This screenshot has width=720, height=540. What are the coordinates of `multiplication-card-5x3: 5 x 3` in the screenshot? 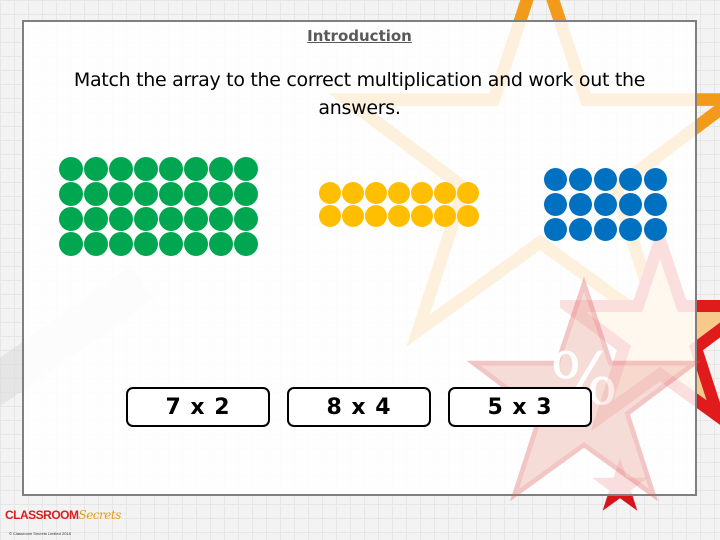 It's located at (520, 407).